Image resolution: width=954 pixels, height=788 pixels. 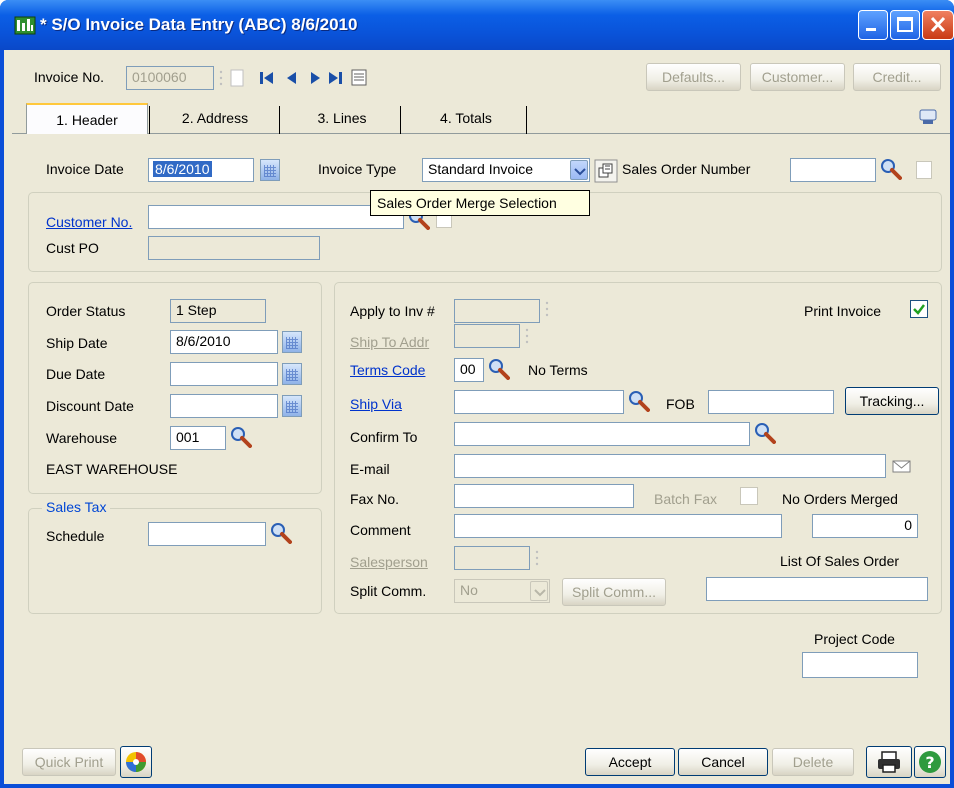 I want to click on fob-field, so click(x=771, y=402).